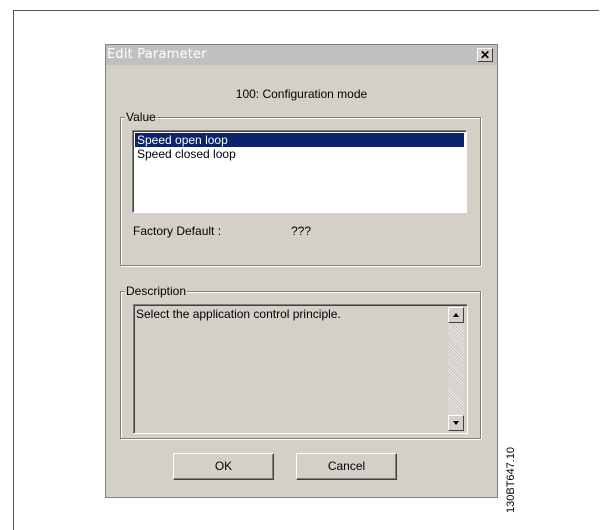 This screenshot has height=530, width=600. What do you see at coordinates (301, 55) in the screenshot?
I see `title-bar: Edit Parameter ✕` at bounding box center [301, 55].